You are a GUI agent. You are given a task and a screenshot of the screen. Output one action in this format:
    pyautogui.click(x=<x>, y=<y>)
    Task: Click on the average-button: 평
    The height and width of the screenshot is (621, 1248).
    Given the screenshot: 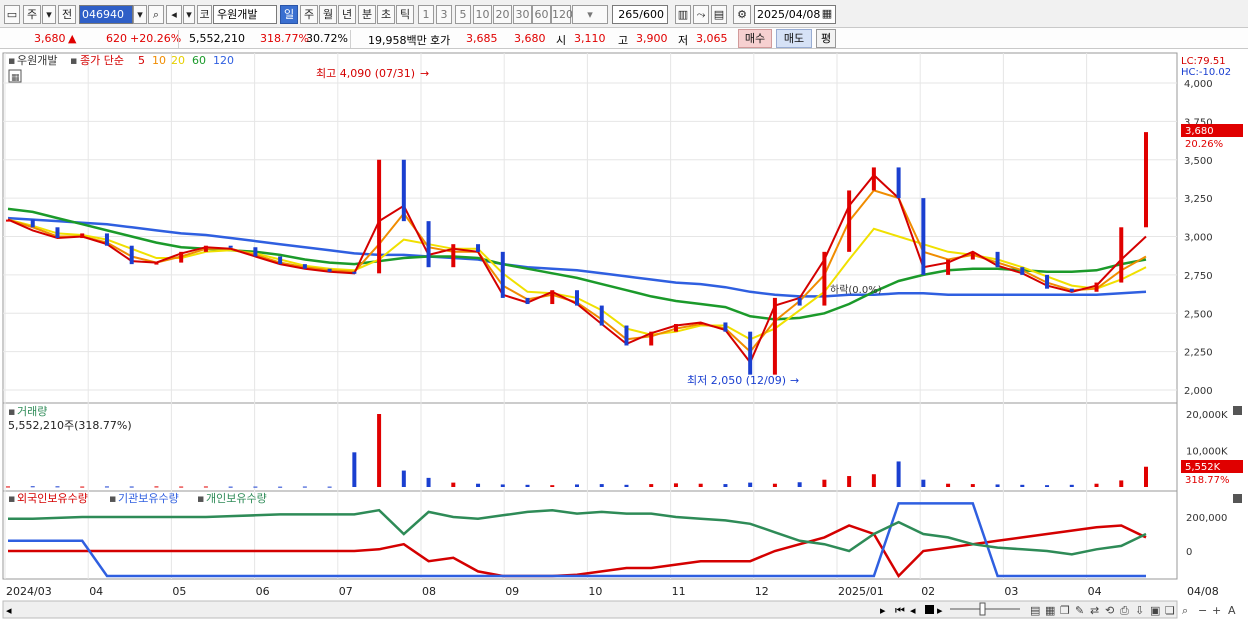 What is the action you would take?
    pyautogui.click(x=826, y=38)
    